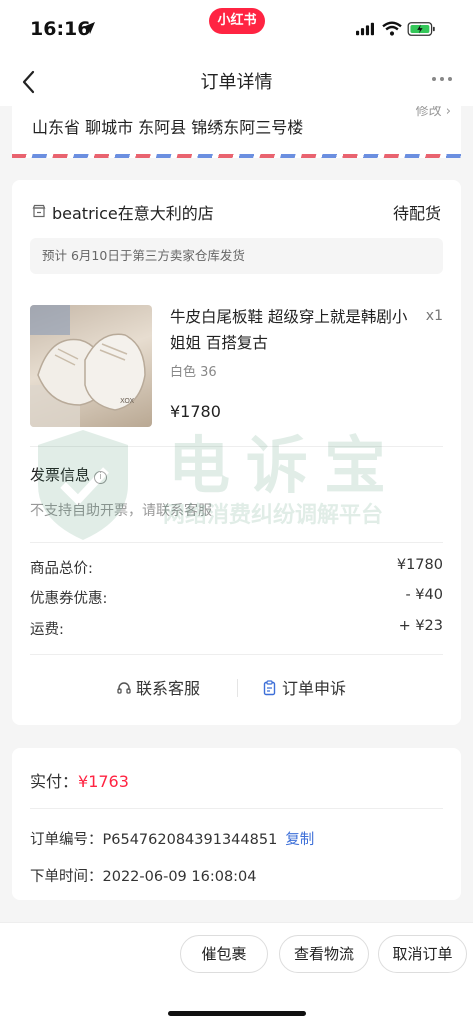  Describe the element at coordinates (314, 688) in the screenshot. I see `order-complaint-label: 订单申诉` at that location.